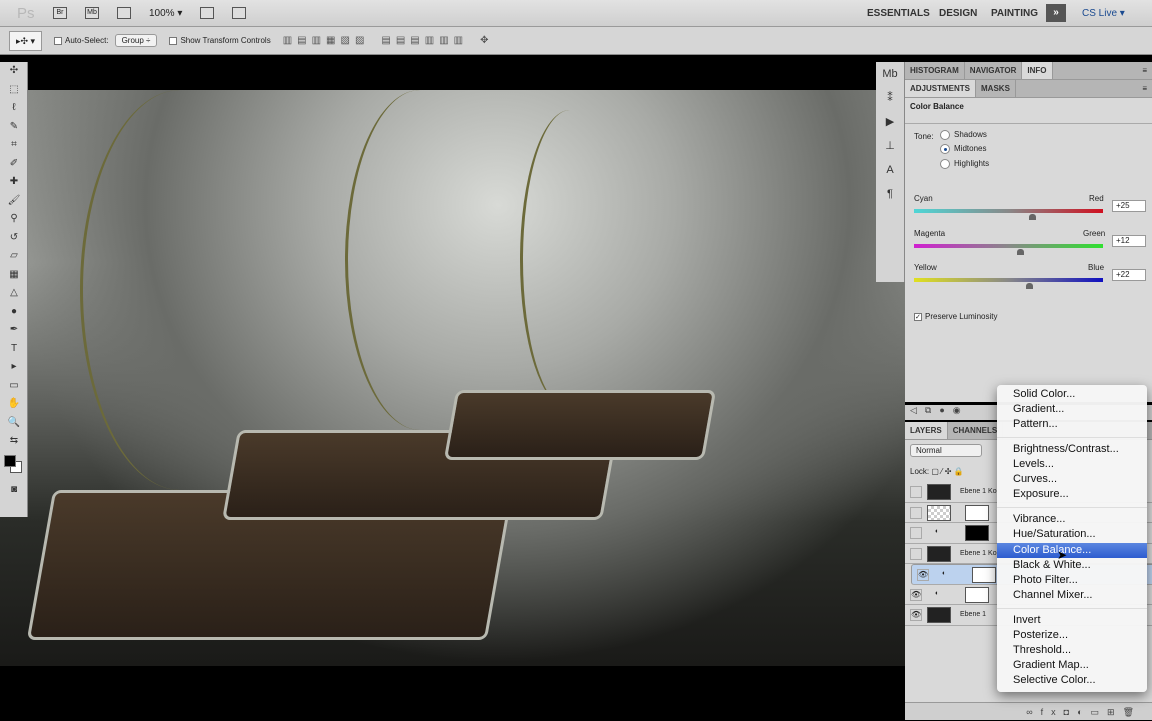 This screenshot has height=721, width=1152. What do you see at coordinates (1129, 241) in the screenshot?
I see `magenta-green-value: +12` at bounding box center [1129, 241].